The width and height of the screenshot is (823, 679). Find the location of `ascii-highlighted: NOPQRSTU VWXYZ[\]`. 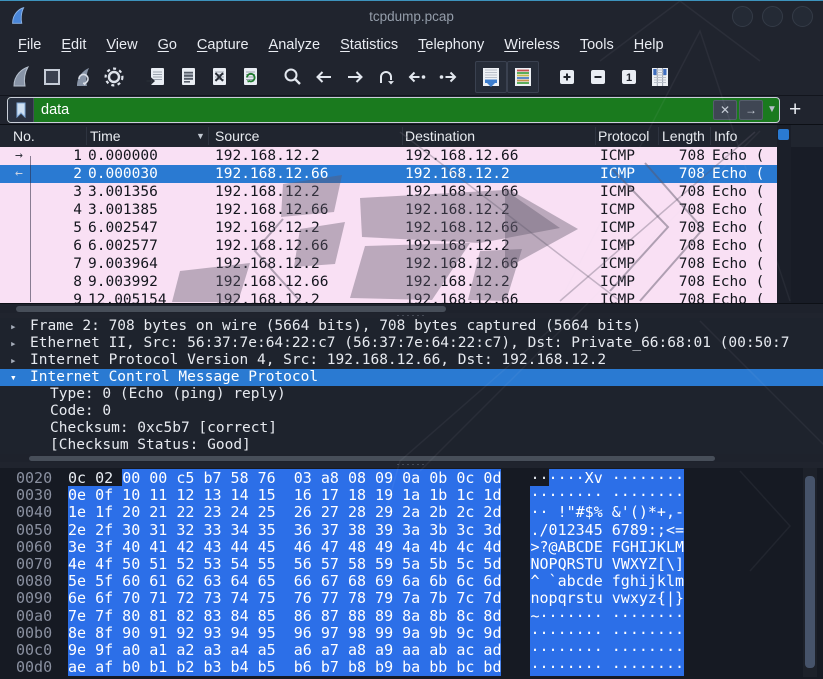

ascii-highlighted: NOPQRSTU VWXYZ[\] is located at coordinates (607, 563).